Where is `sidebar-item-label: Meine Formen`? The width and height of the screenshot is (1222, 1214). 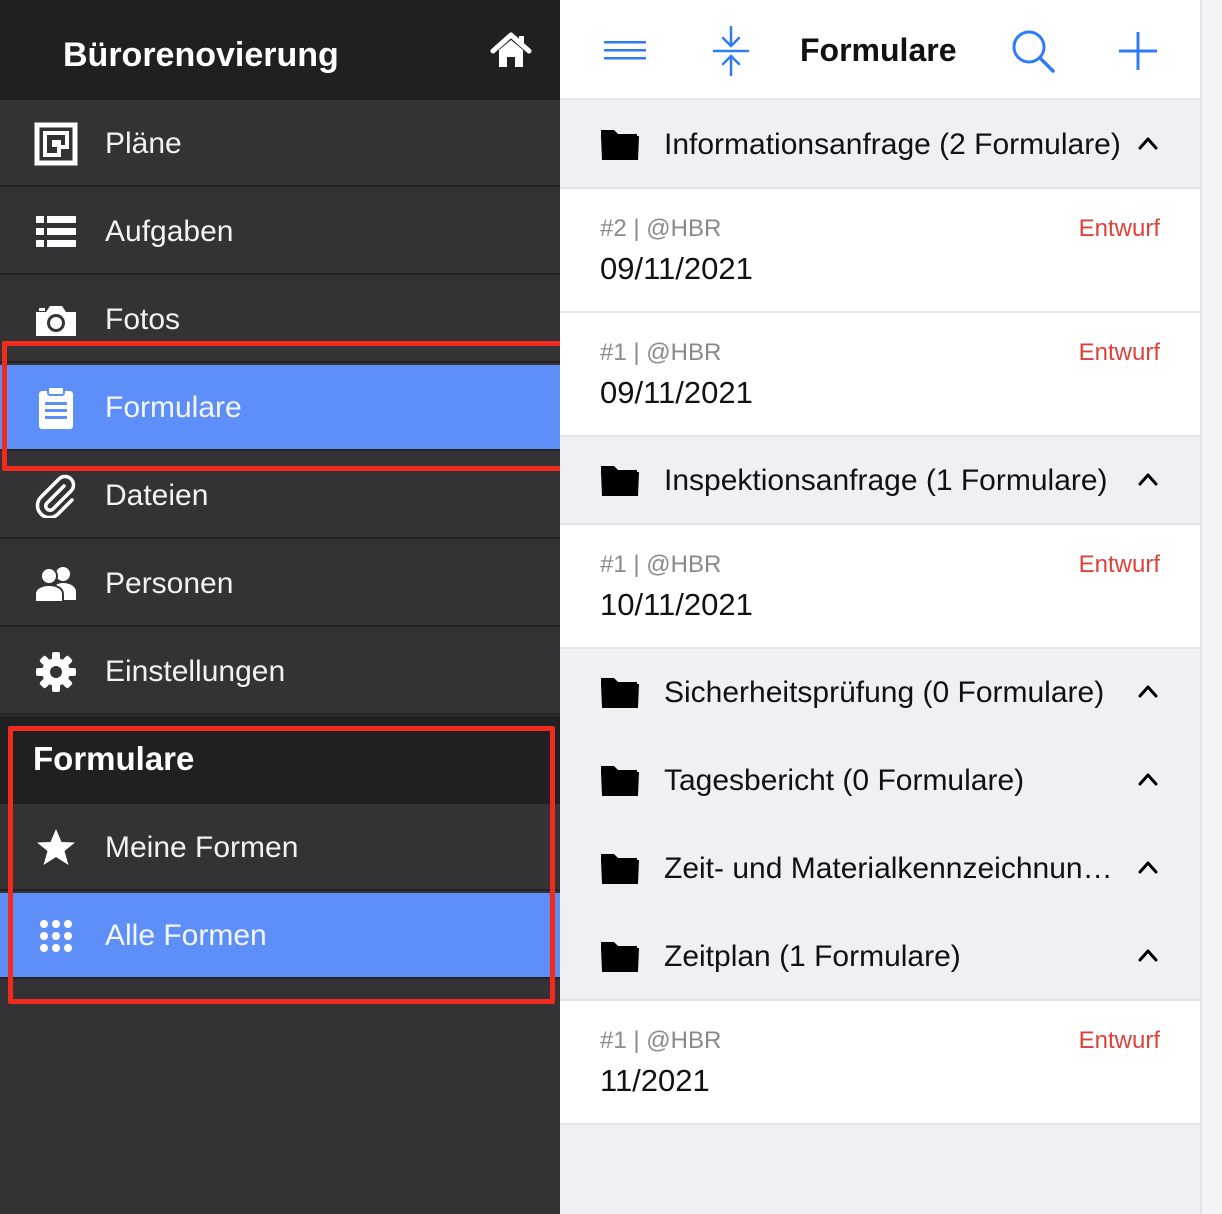
sidebar-item-label: Meine Formen is located at coordinates (202, 847).